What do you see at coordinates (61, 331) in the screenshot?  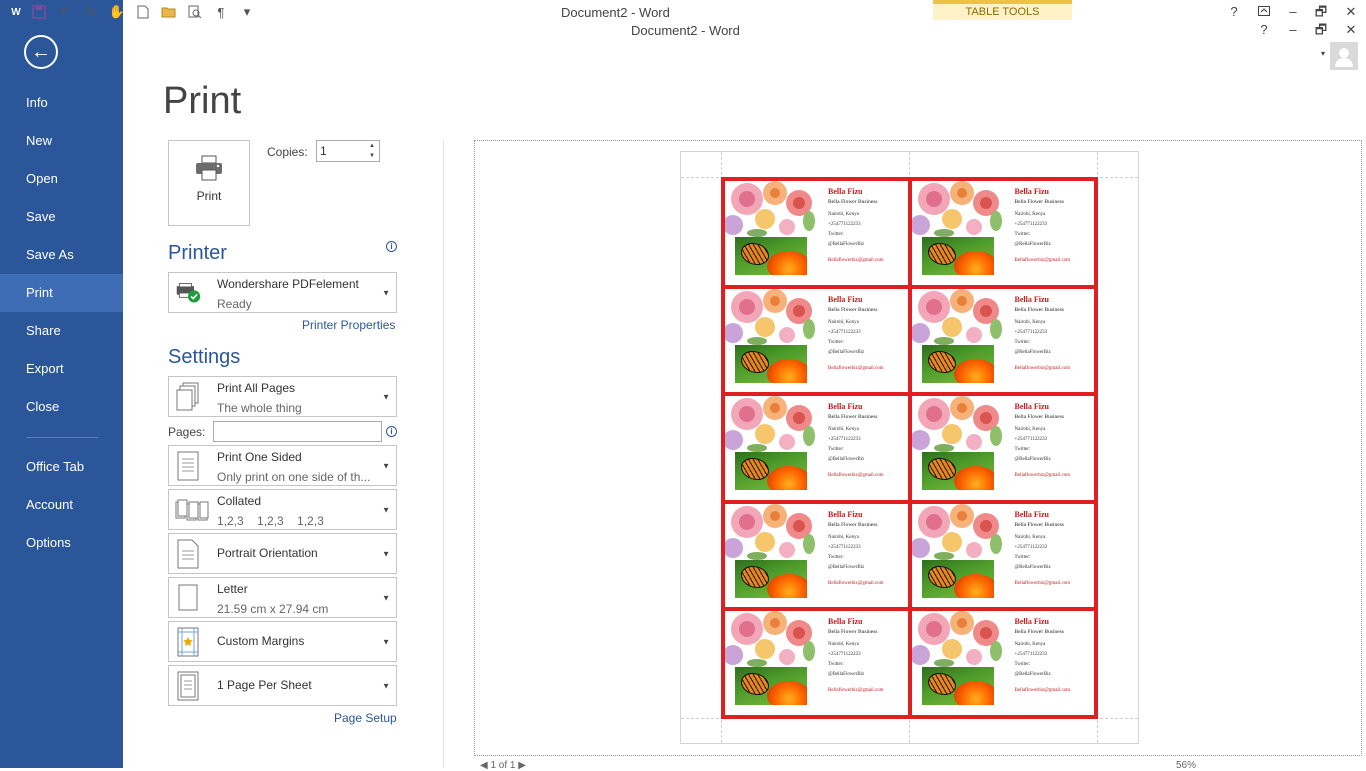 I see `sidebar-item-share: Share` at bounding box center [61, 331].